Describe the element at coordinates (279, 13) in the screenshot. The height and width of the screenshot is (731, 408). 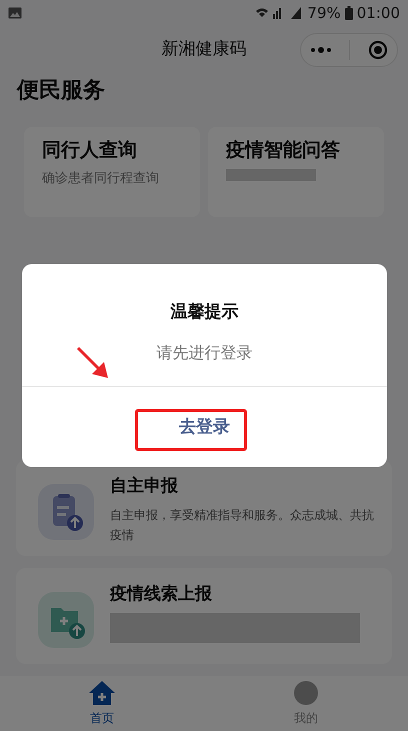
I see `signal-icons` at that location.